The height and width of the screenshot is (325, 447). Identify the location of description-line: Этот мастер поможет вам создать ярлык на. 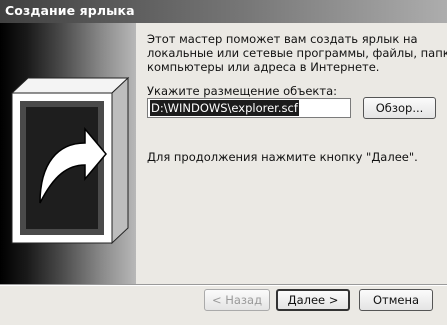
(282, 39).